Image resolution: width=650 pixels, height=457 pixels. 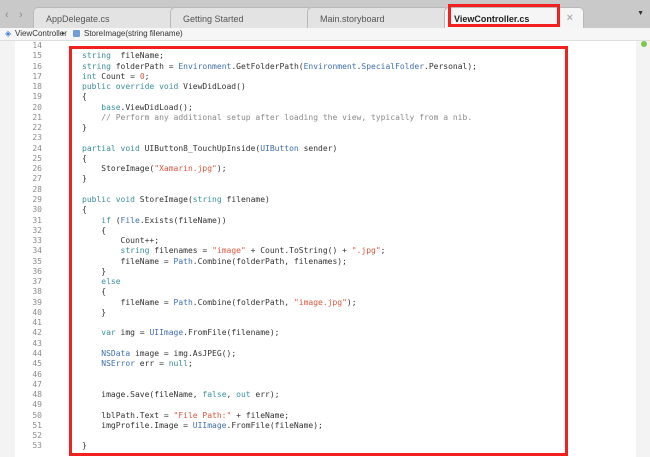 I want to click on code-line: 23, so click(x=318, y=138).